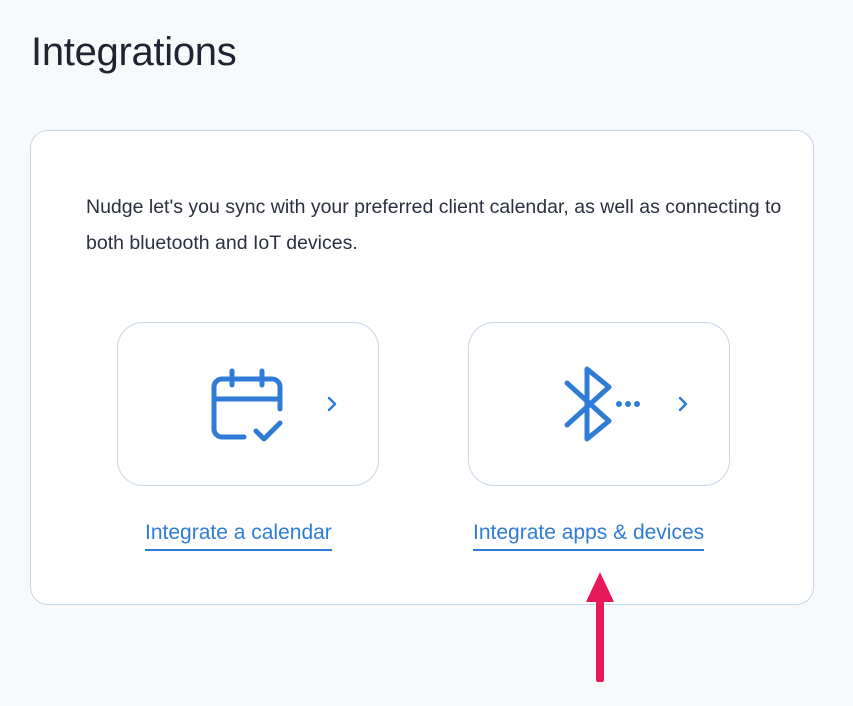 The height and width of the screenshot is (706, 853). I want to click on page-title: Integrations, so click(134, 52).